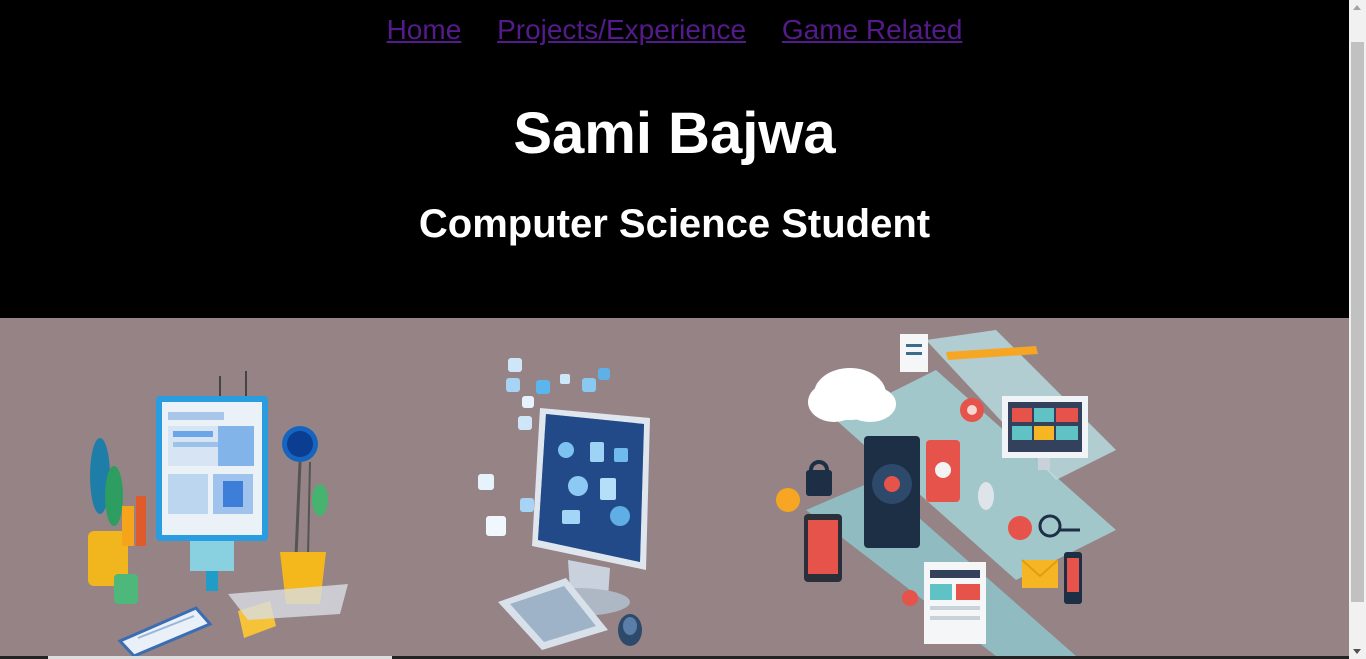 The width and height of the screenshot is (1366, 659). What do you see at coordinates (1357, 651) in the screenshot?
I see `scroll-down-arrow-icon` at bounding box center [1357, 651].